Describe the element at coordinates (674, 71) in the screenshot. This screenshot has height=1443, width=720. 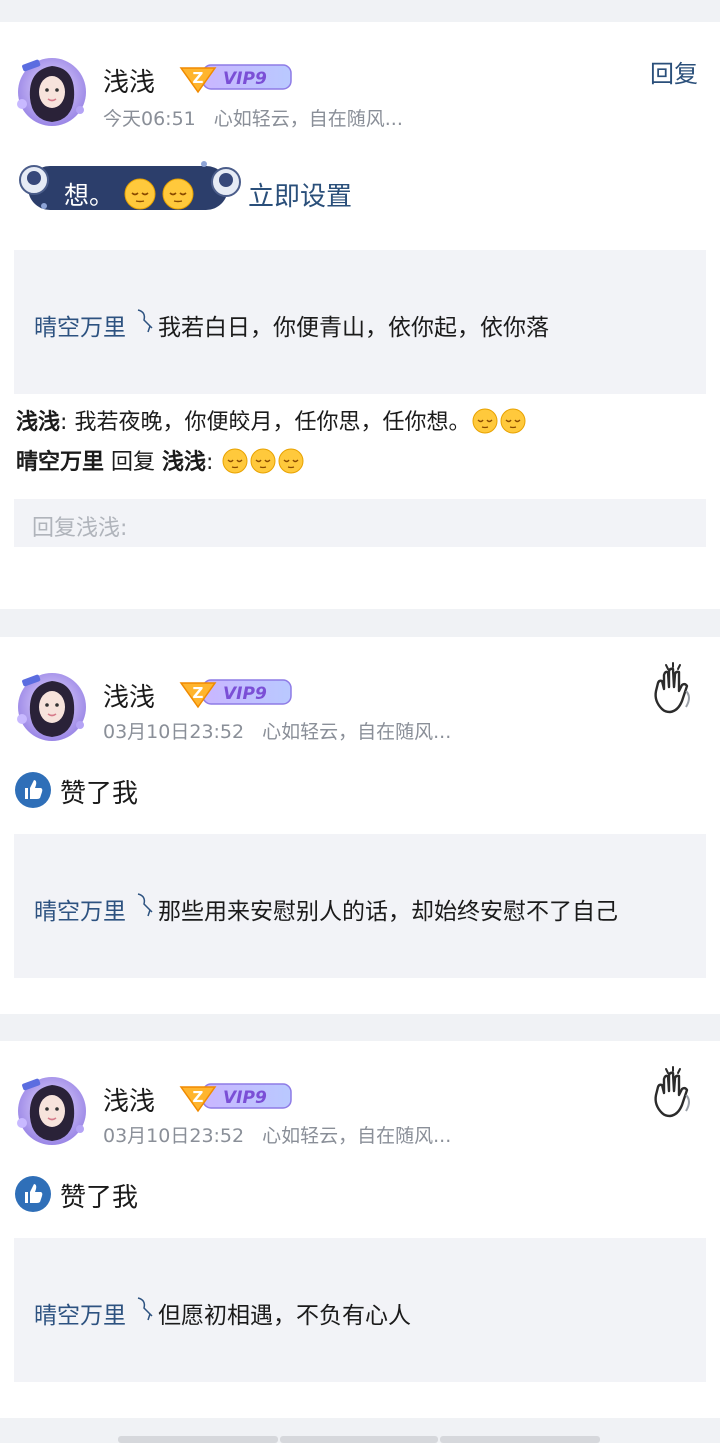
I see `reply-button: 回复` at that location.